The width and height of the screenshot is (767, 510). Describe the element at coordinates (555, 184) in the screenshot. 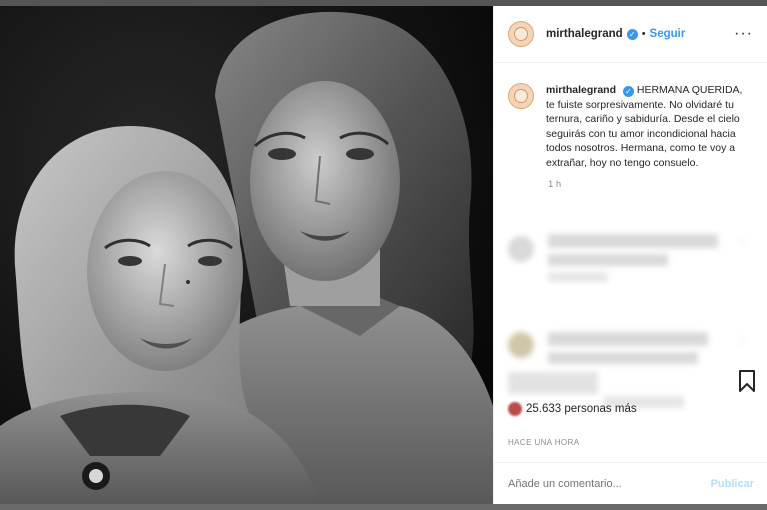

I see `caption-time: 1 h` at that location.